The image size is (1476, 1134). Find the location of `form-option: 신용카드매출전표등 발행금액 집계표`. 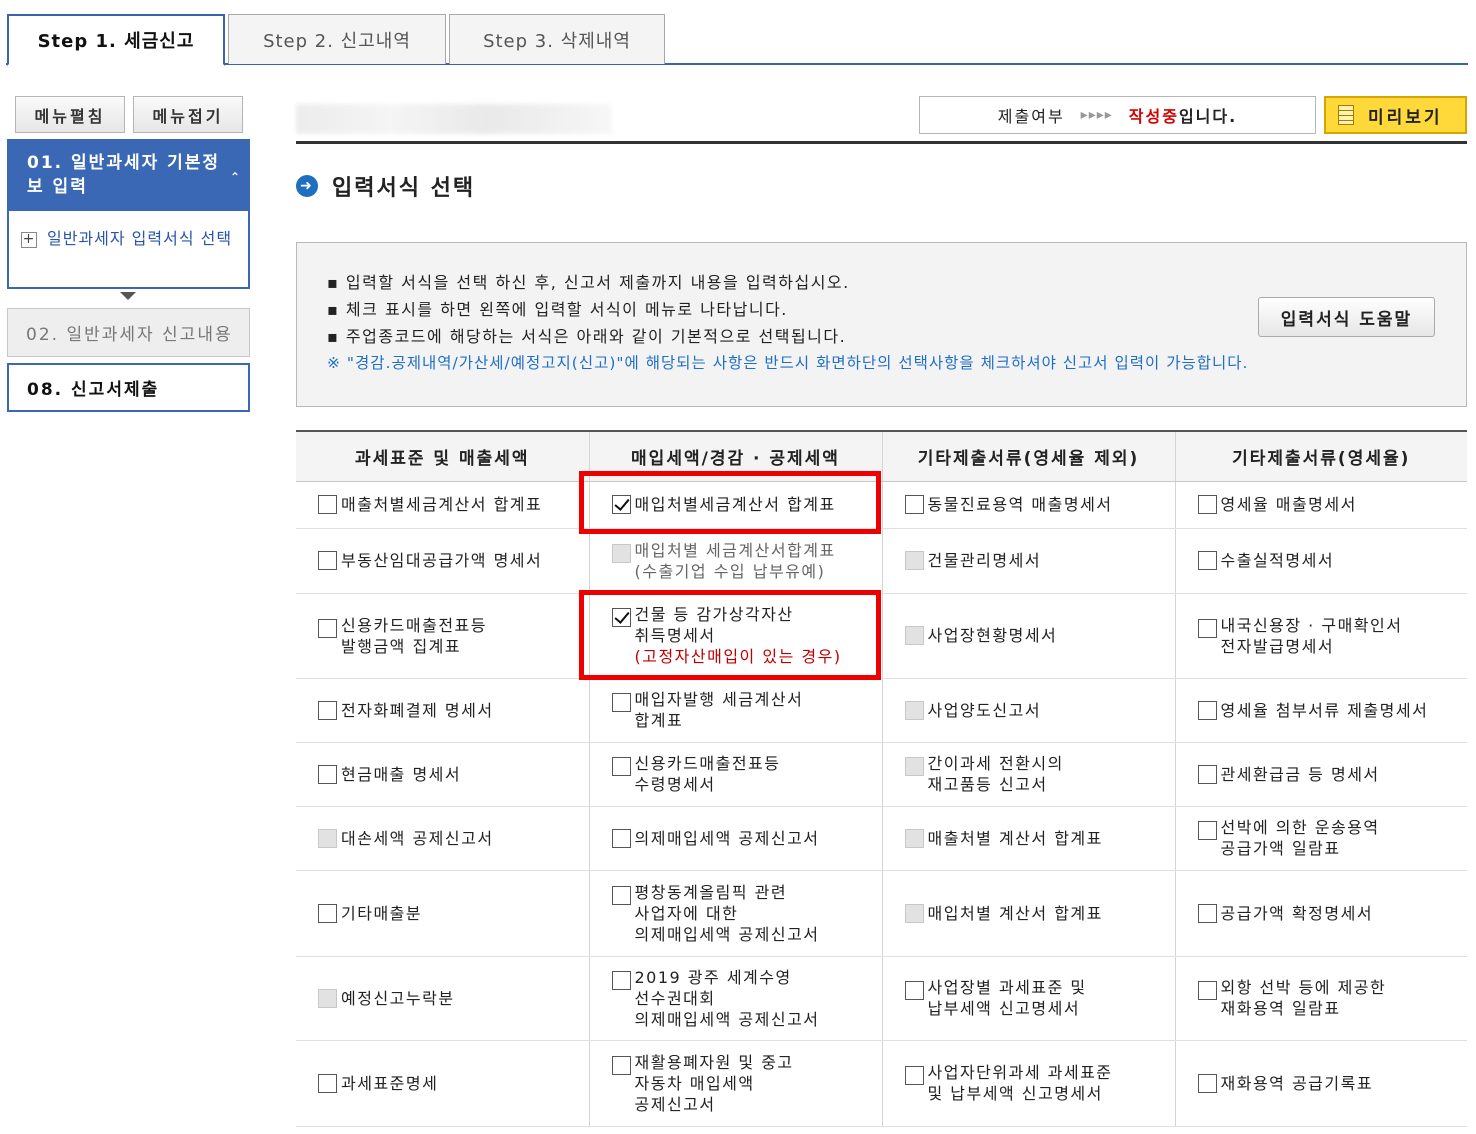

form-option: 신용카드매출전표등 발행금액 집계표 is located at coordinates (450, 636).